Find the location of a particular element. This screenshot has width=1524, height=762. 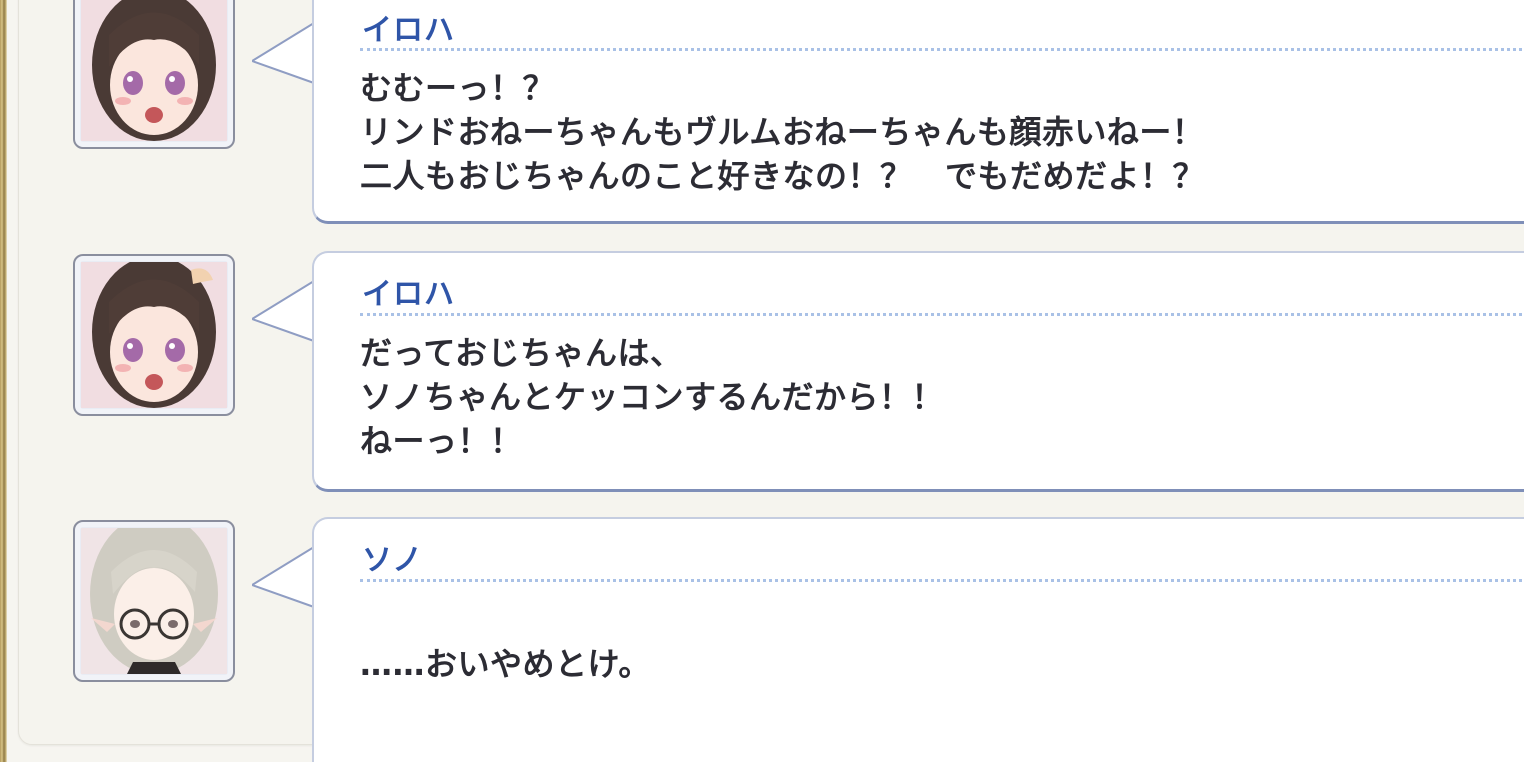

sono-avatar-icon is located at coordinates (154, 601).